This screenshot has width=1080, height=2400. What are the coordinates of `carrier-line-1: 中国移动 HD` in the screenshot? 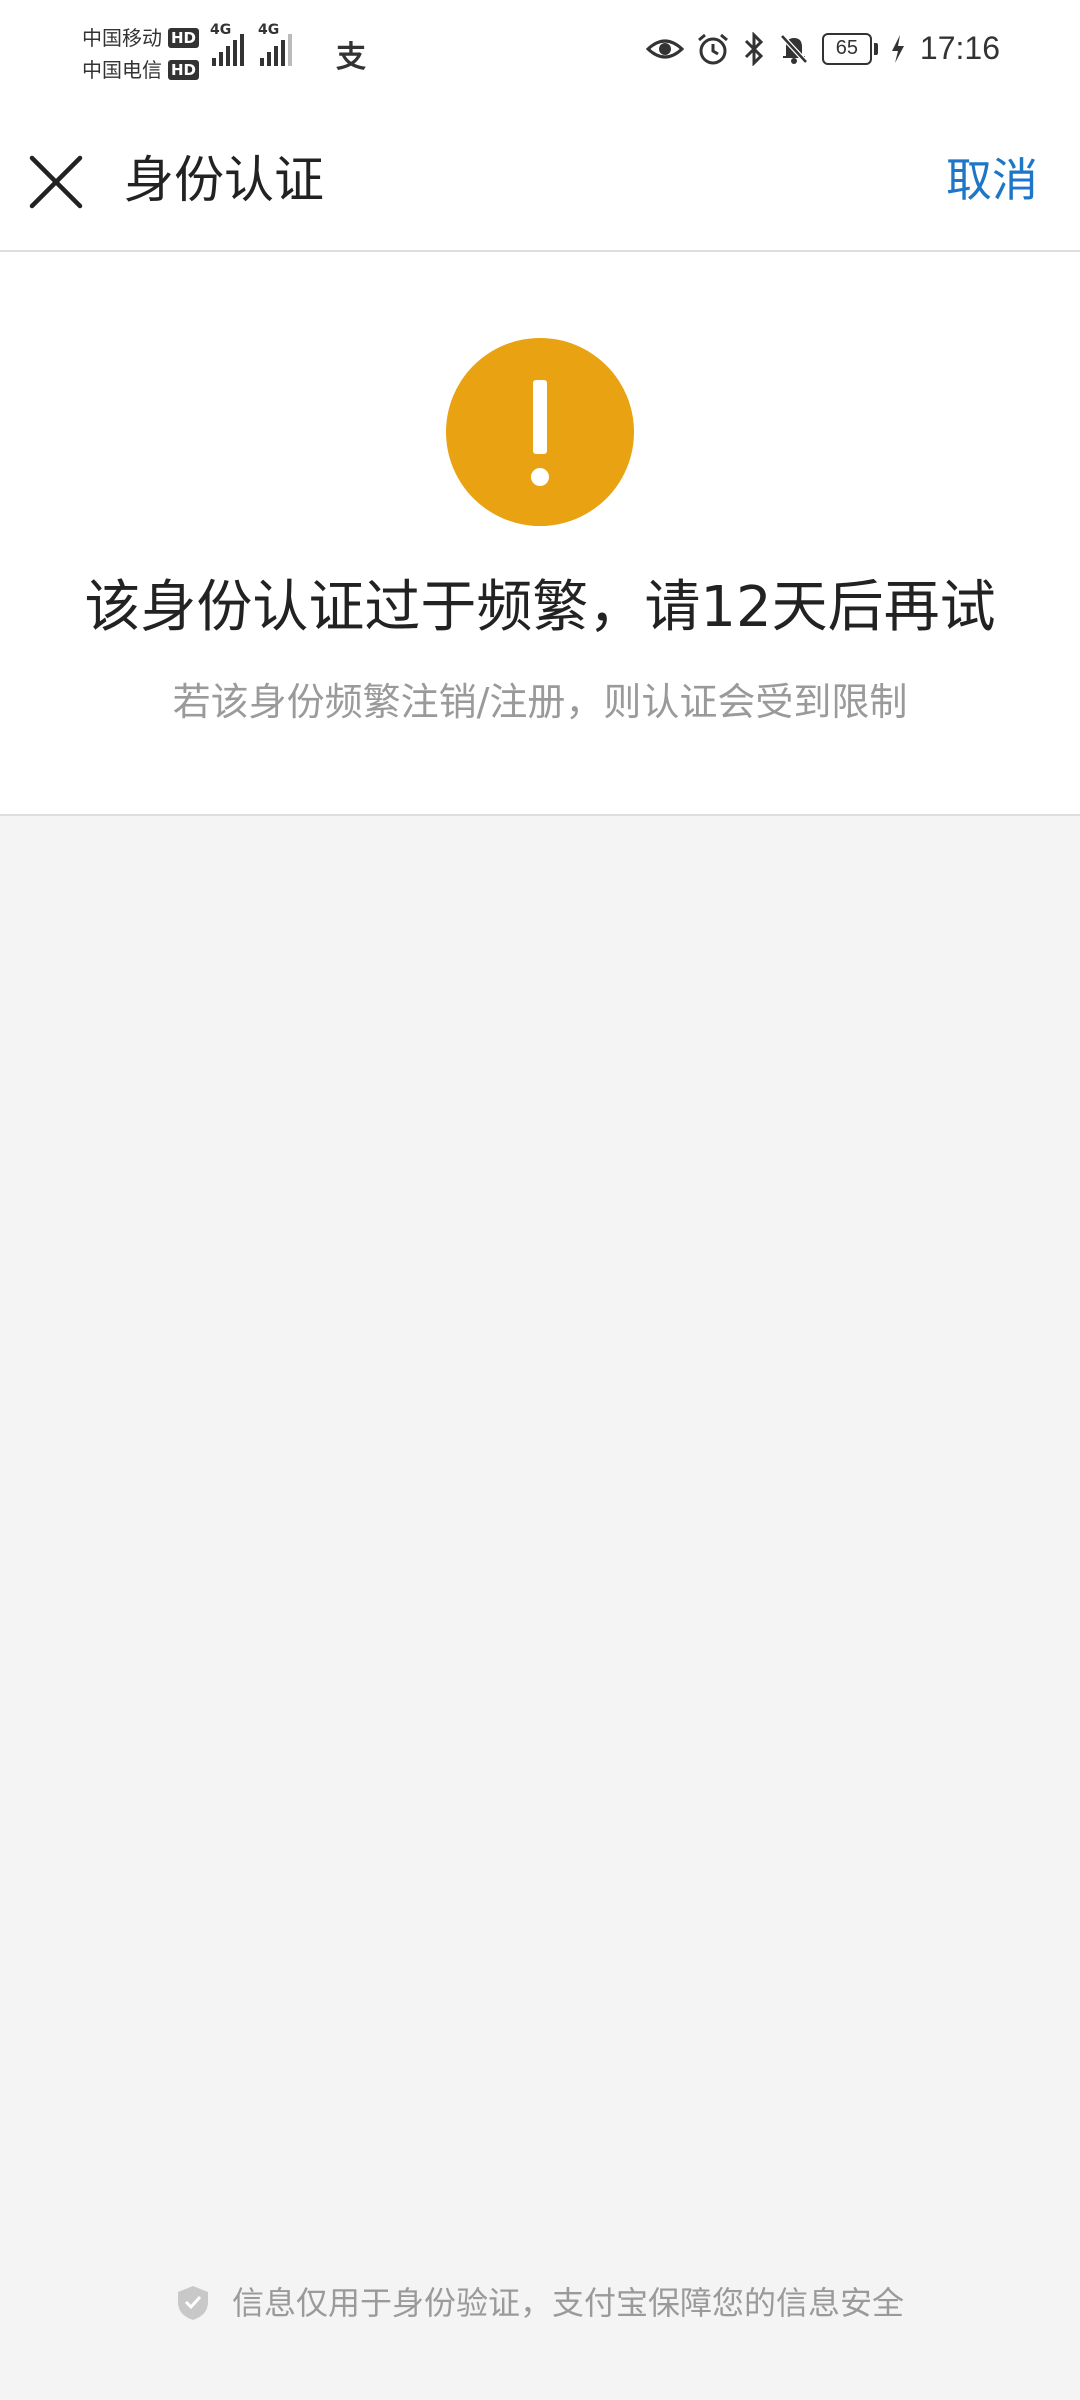 It's located at (141, 38).